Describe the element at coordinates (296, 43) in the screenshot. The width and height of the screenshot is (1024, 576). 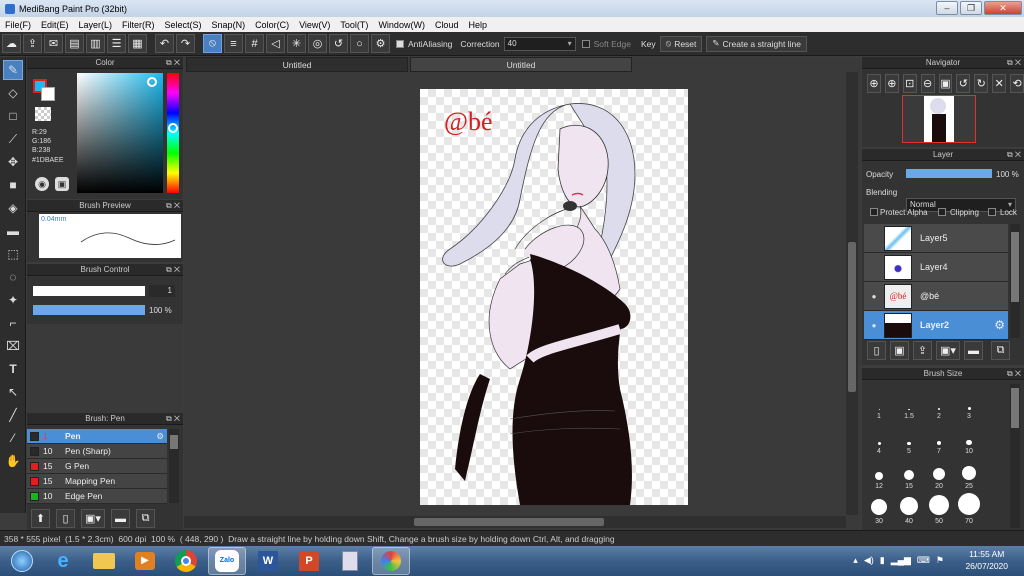
I see `radial-snap-icon: ✳` at that location.